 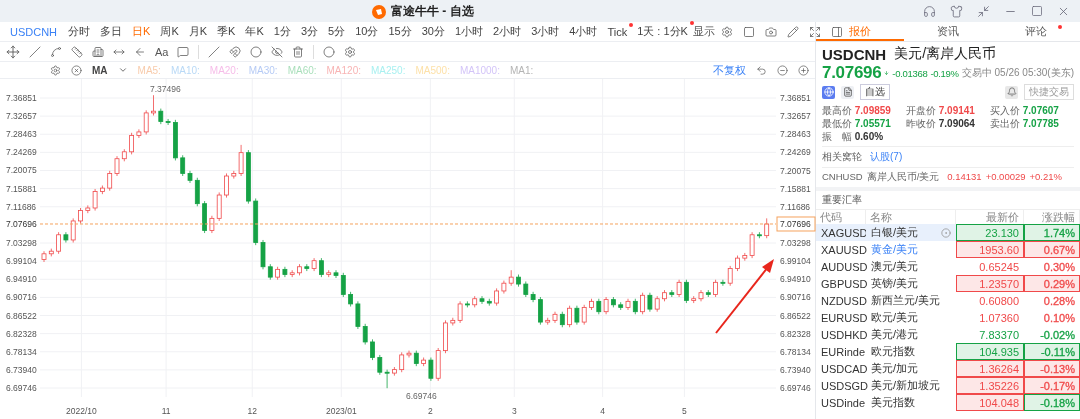 I want to click on adjust-link: 不复权, so click(x=729, y=70).